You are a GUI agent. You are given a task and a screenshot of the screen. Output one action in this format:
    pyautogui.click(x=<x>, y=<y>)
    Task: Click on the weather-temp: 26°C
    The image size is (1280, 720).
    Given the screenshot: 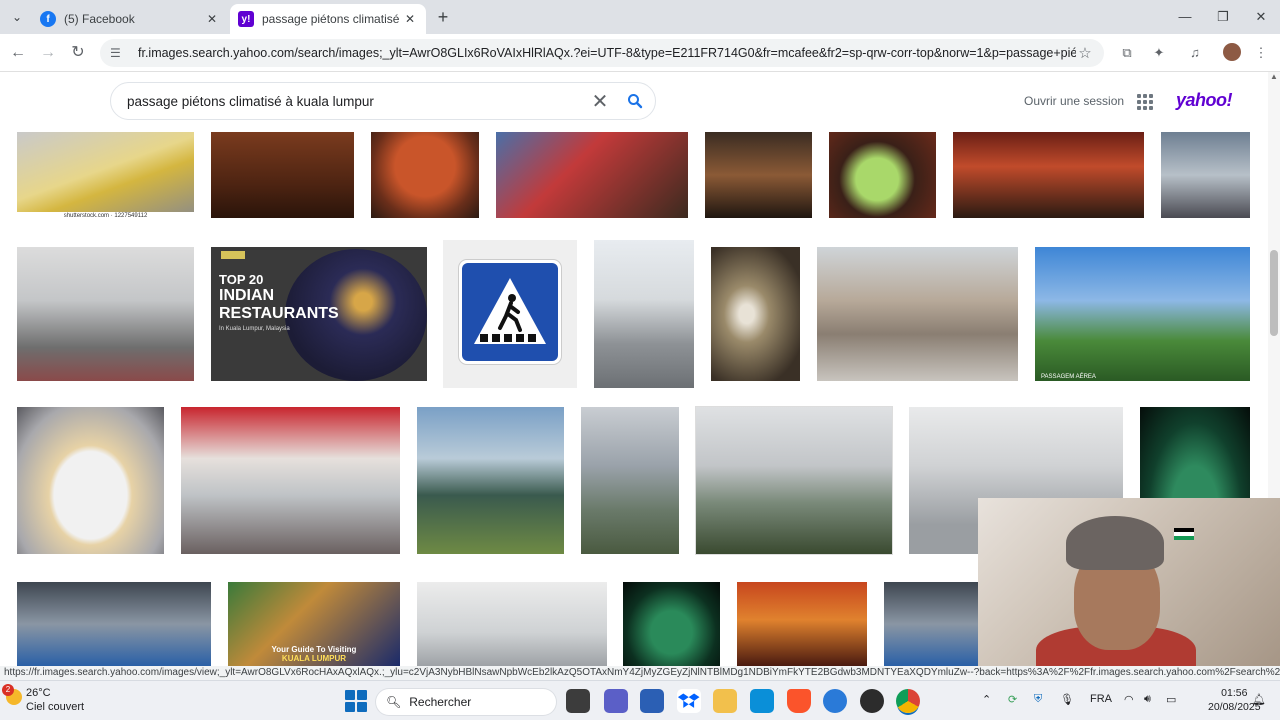 What is the action you would take?
    pyautogui.click(x=38, y=693)
    